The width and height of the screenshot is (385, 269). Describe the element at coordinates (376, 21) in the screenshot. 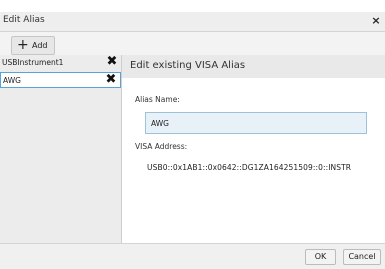

I see `close-icon: ×` at that location.